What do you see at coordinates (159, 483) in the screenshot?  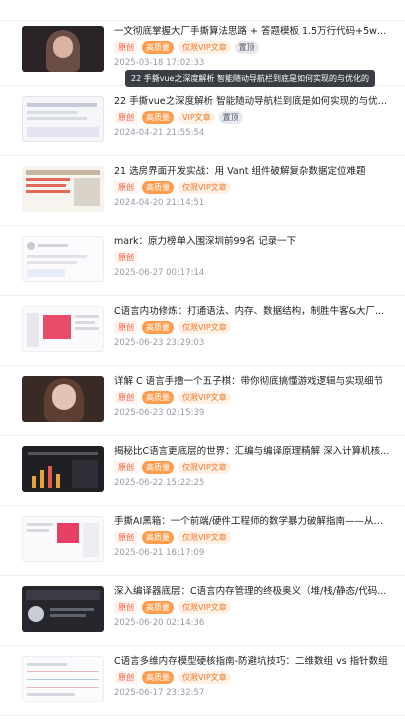 I see `article-date: 2025-06-22 15:22:25` at bounding box center [159, 483].